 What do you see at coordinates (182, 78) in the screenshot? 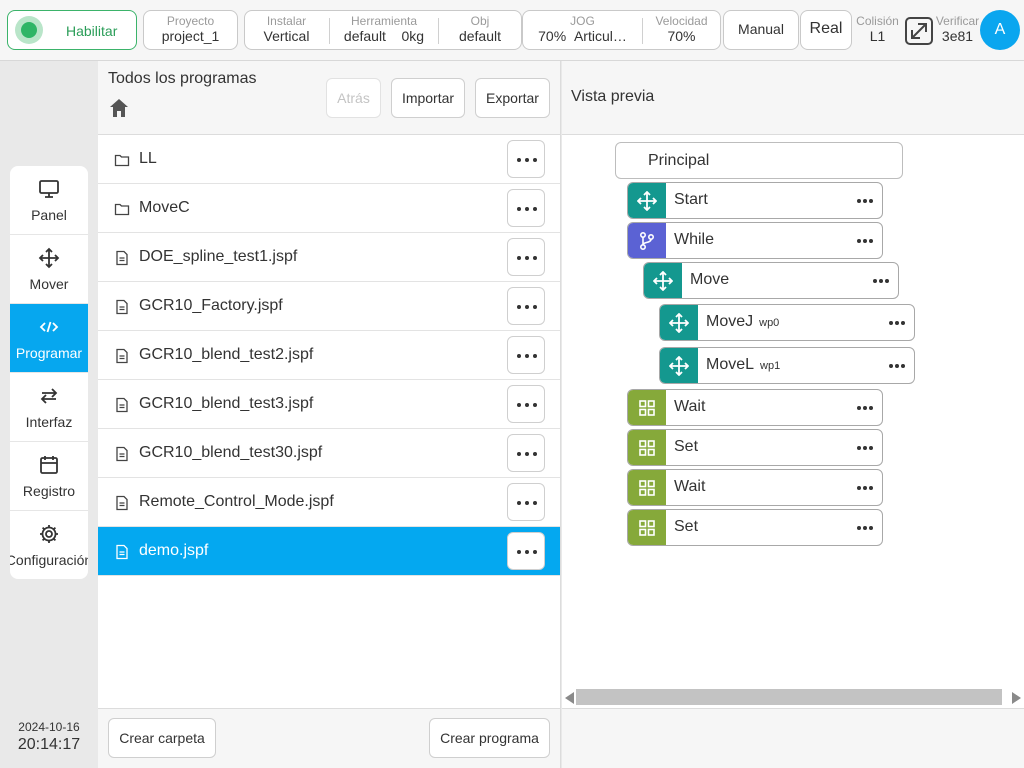
I see `breadcrumb-title: Todos los programas` at bounding box center [182, 78].